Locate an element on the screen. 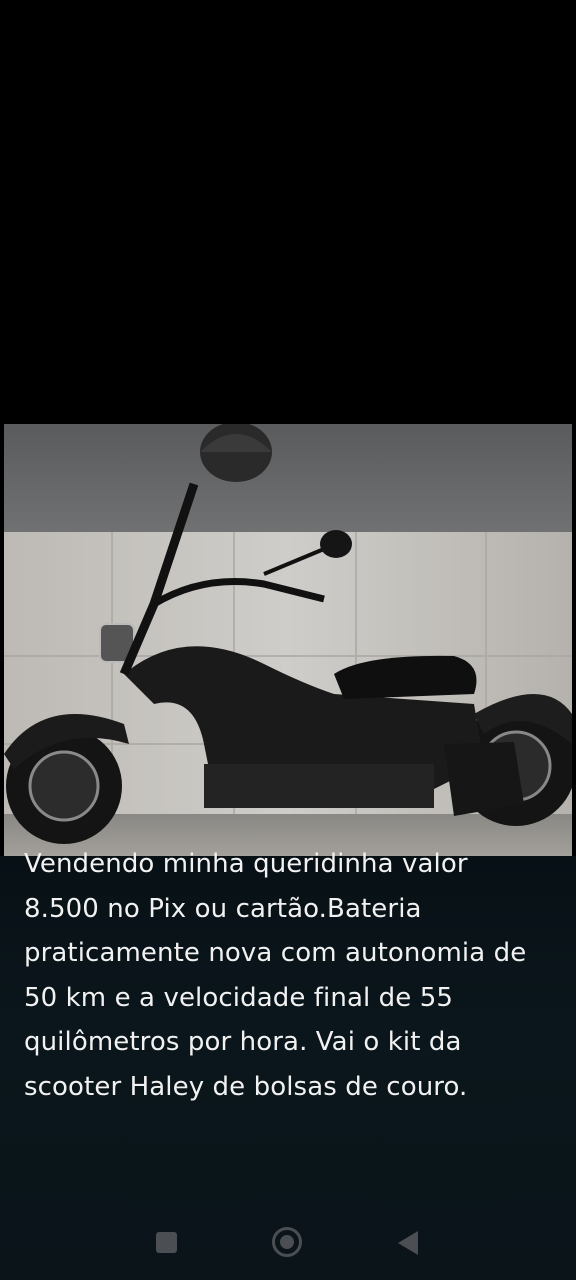  square-icon is located at coordinates (166, 1242).